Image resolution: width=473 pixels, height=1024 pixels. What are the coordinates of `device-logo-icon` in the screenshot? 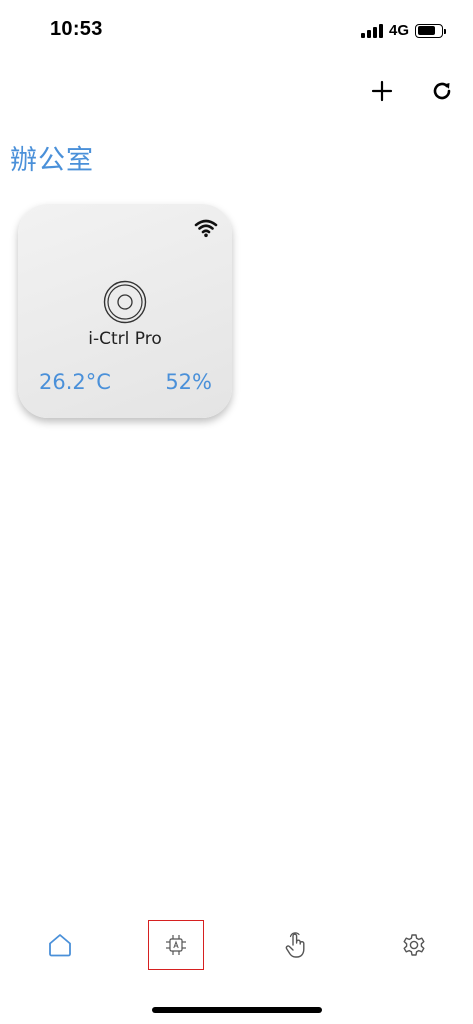 It's located at (125, 302).